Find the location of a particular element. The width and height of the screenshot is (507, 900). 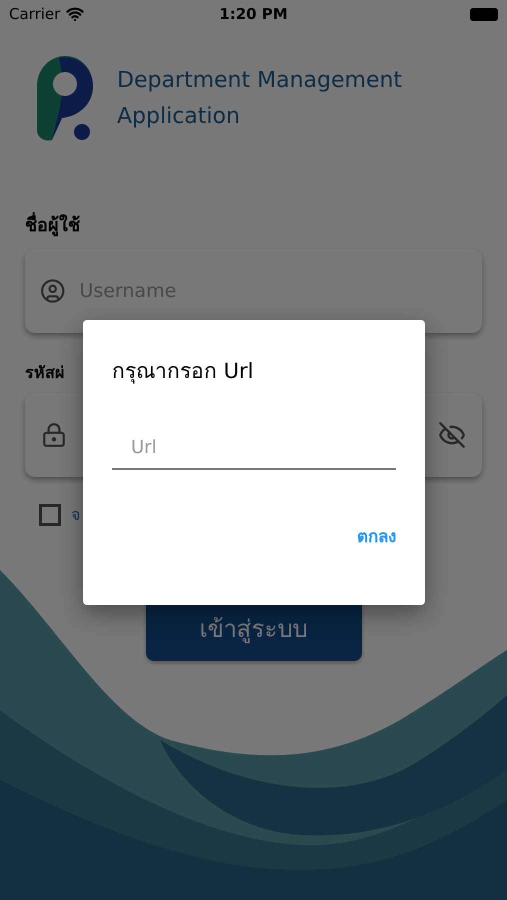

remember-label: จ is located at coordinates (75, 515).